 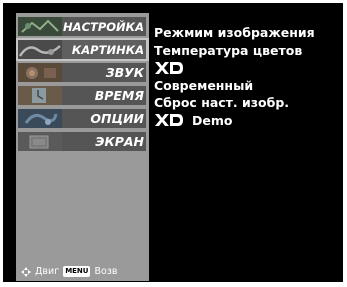 I want to click on clock-icon, so click(x=40, y=95).